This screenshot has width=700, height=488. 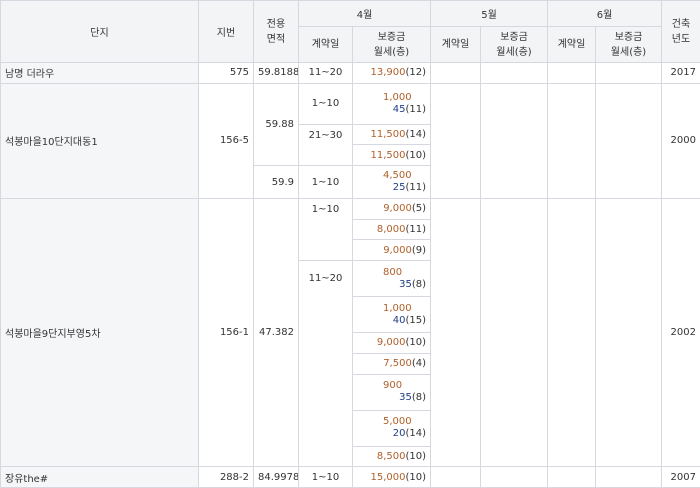 What do you see at coordinates (276, 182) in the screenshot?
I see `area-value: 59.9` at bounding box center [276, 182].